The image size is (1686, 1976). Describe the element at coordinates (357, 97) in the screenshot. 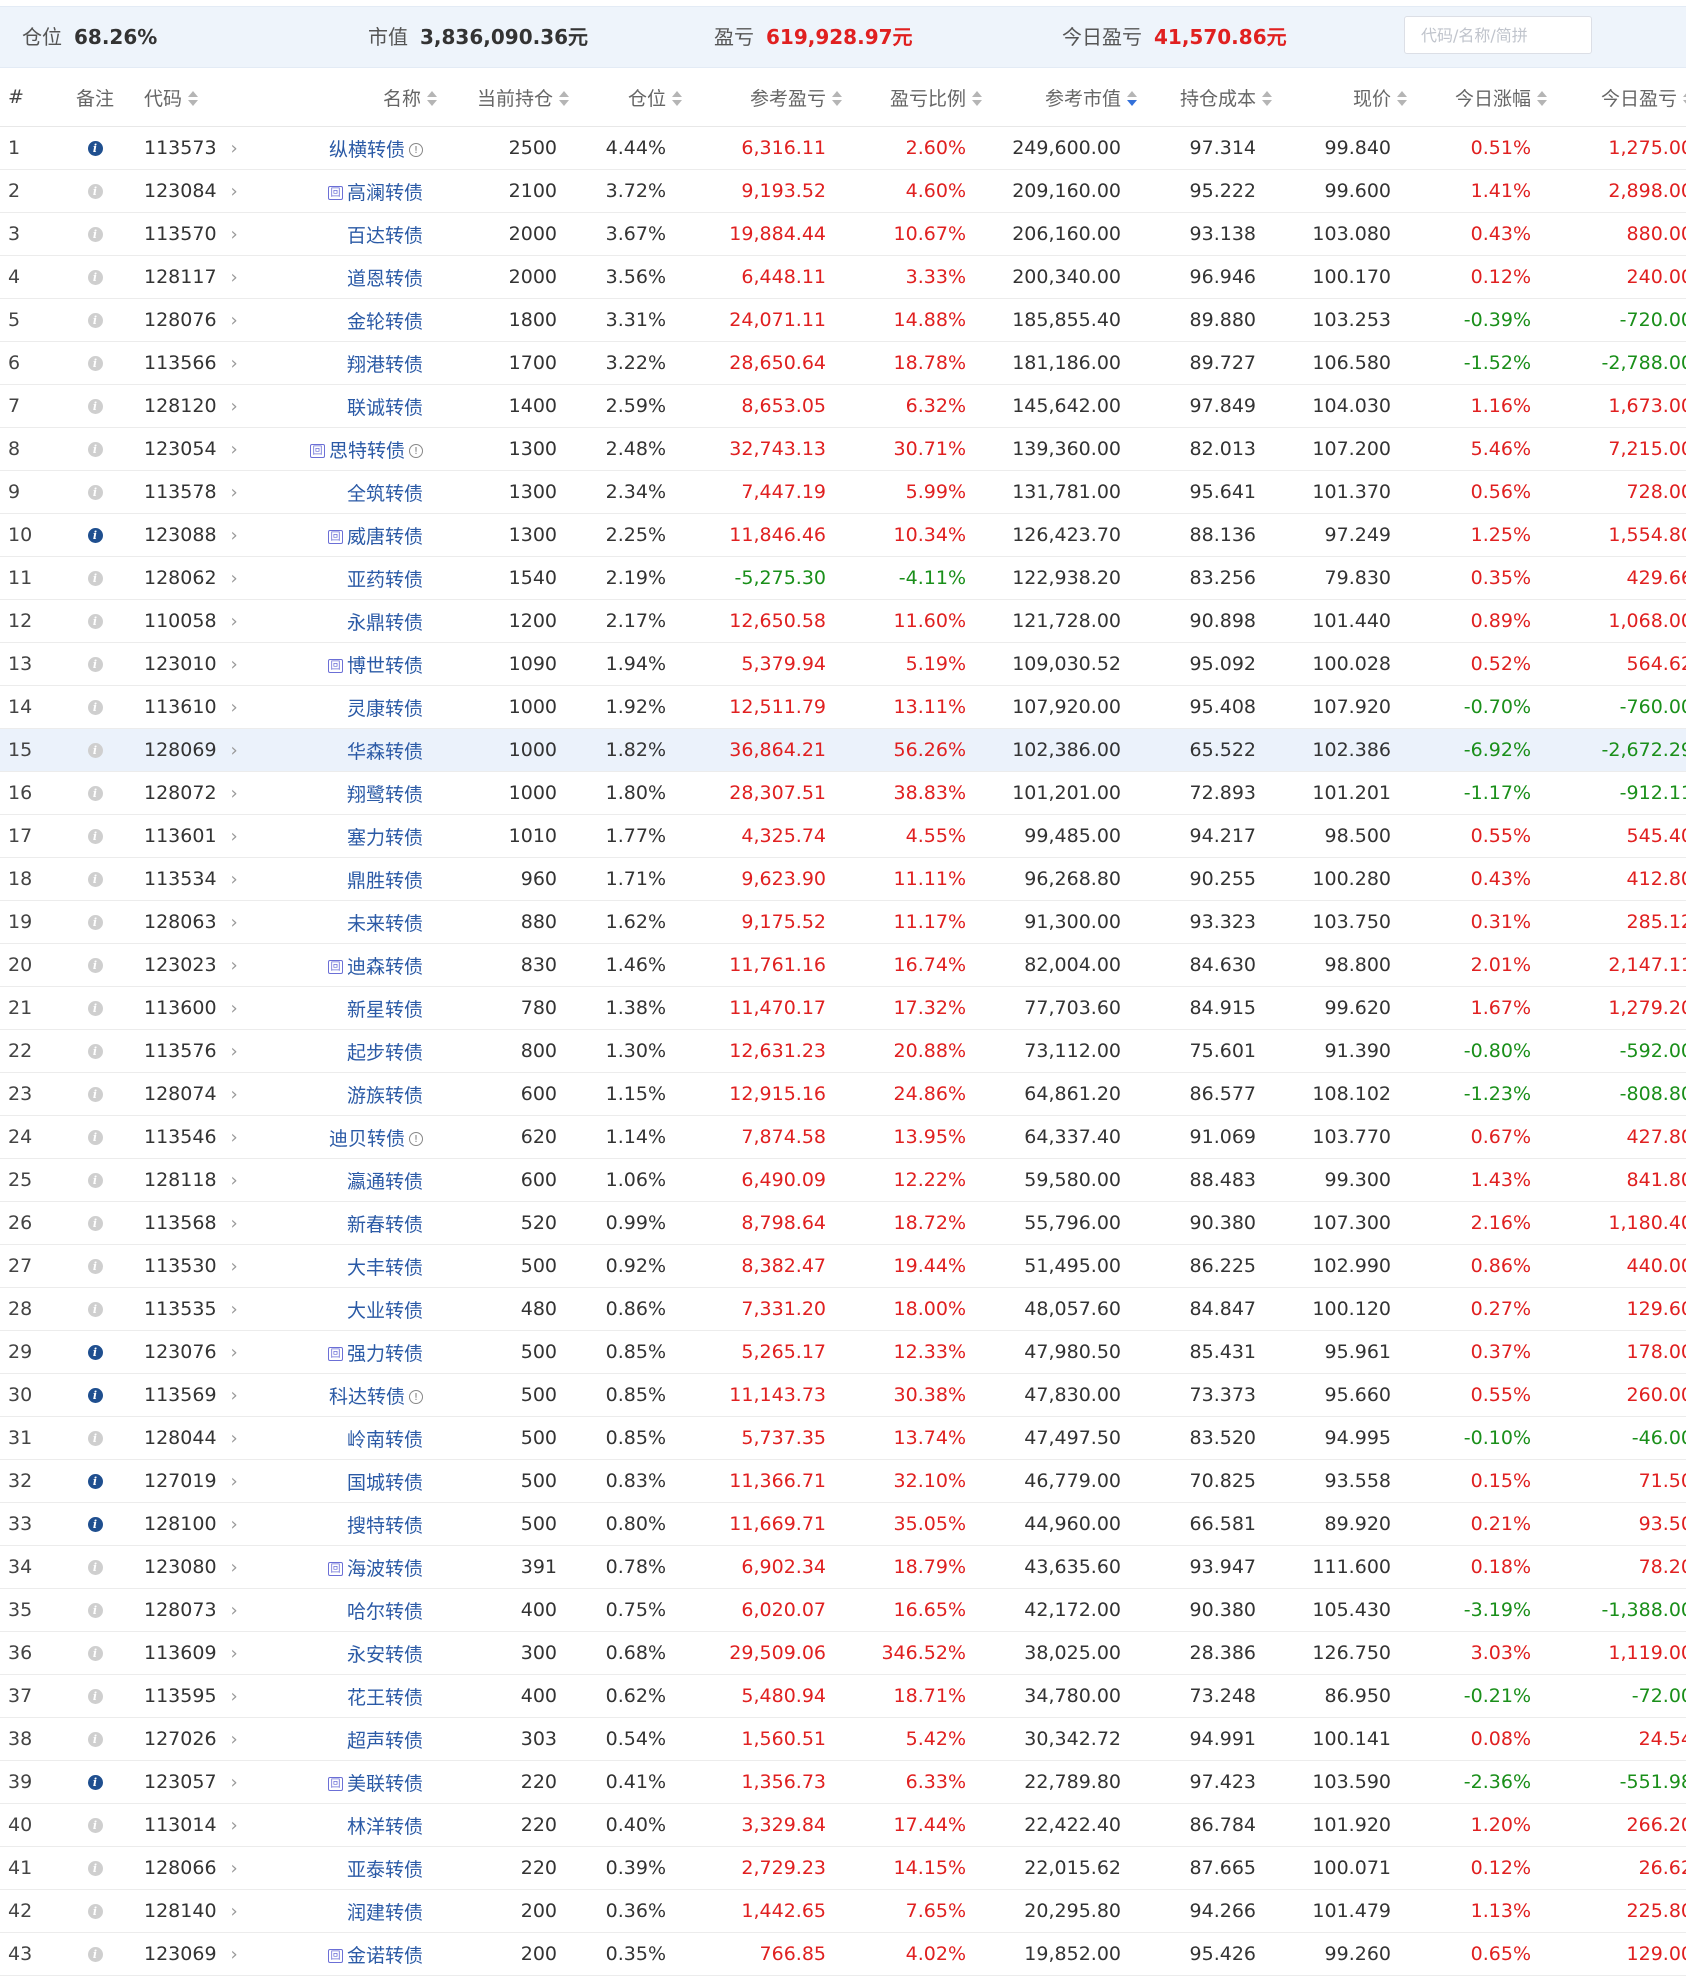

I see `col-header-name: 名称` at that location.